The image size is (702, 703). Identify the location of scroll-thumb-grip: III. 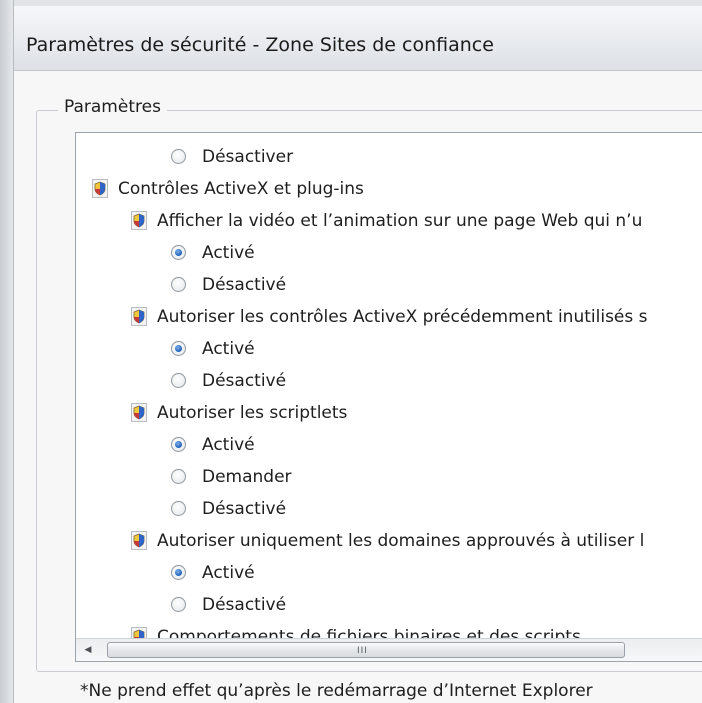
(362, 651).